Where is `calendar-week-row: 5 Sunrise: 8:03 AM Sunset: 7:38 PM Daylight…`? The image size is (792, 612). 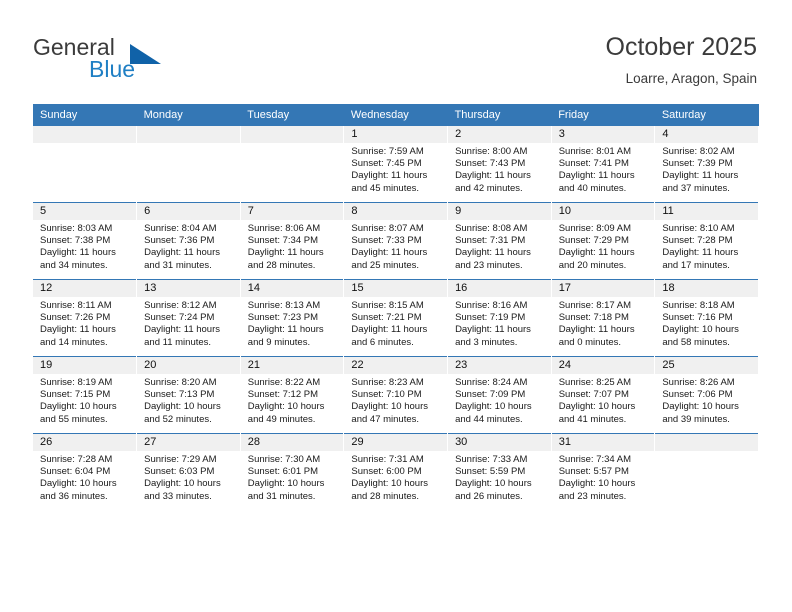 calendar-week-row: 5 Sunrise: 8:03 AM Sunset: 7:38 PM Daylight… is located at coordinates (396, 241).